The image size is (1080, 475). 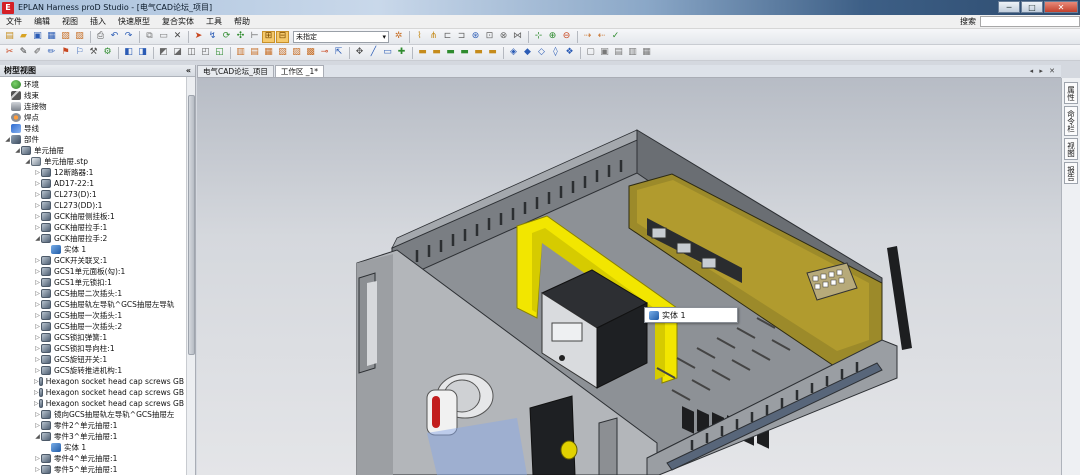 What do you see at coordinates (92, 304) in the screenshot?
I see `tree-item: ▷ GCS抽屉轨左导轨^GCS抽屉左导轨` at bounding box center [92, 304].